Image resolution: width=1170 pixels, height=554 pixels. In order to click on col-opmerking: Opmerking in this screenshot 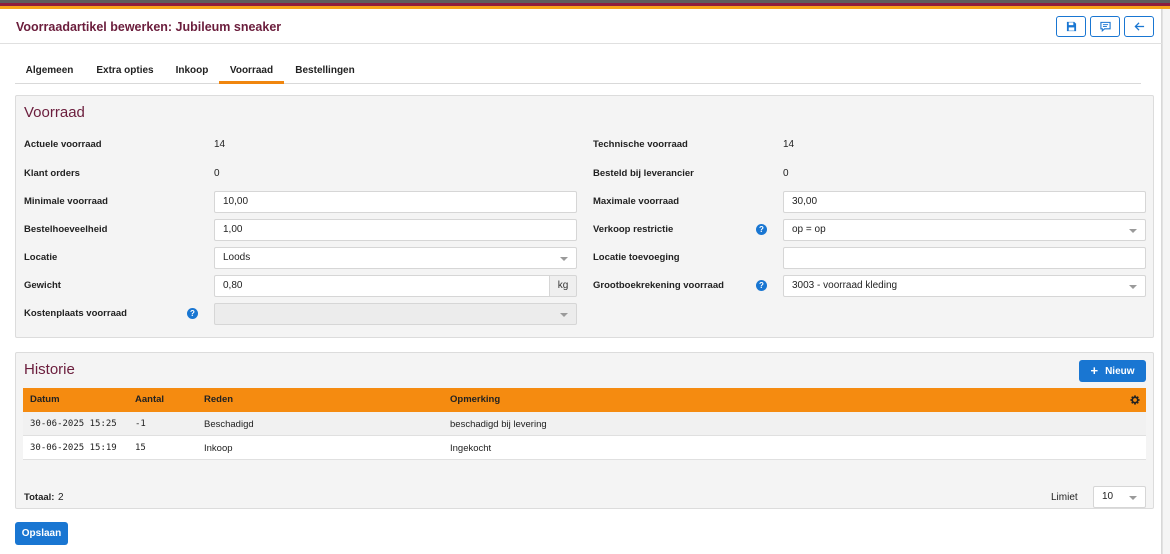, I will do `click(475, 399)`.